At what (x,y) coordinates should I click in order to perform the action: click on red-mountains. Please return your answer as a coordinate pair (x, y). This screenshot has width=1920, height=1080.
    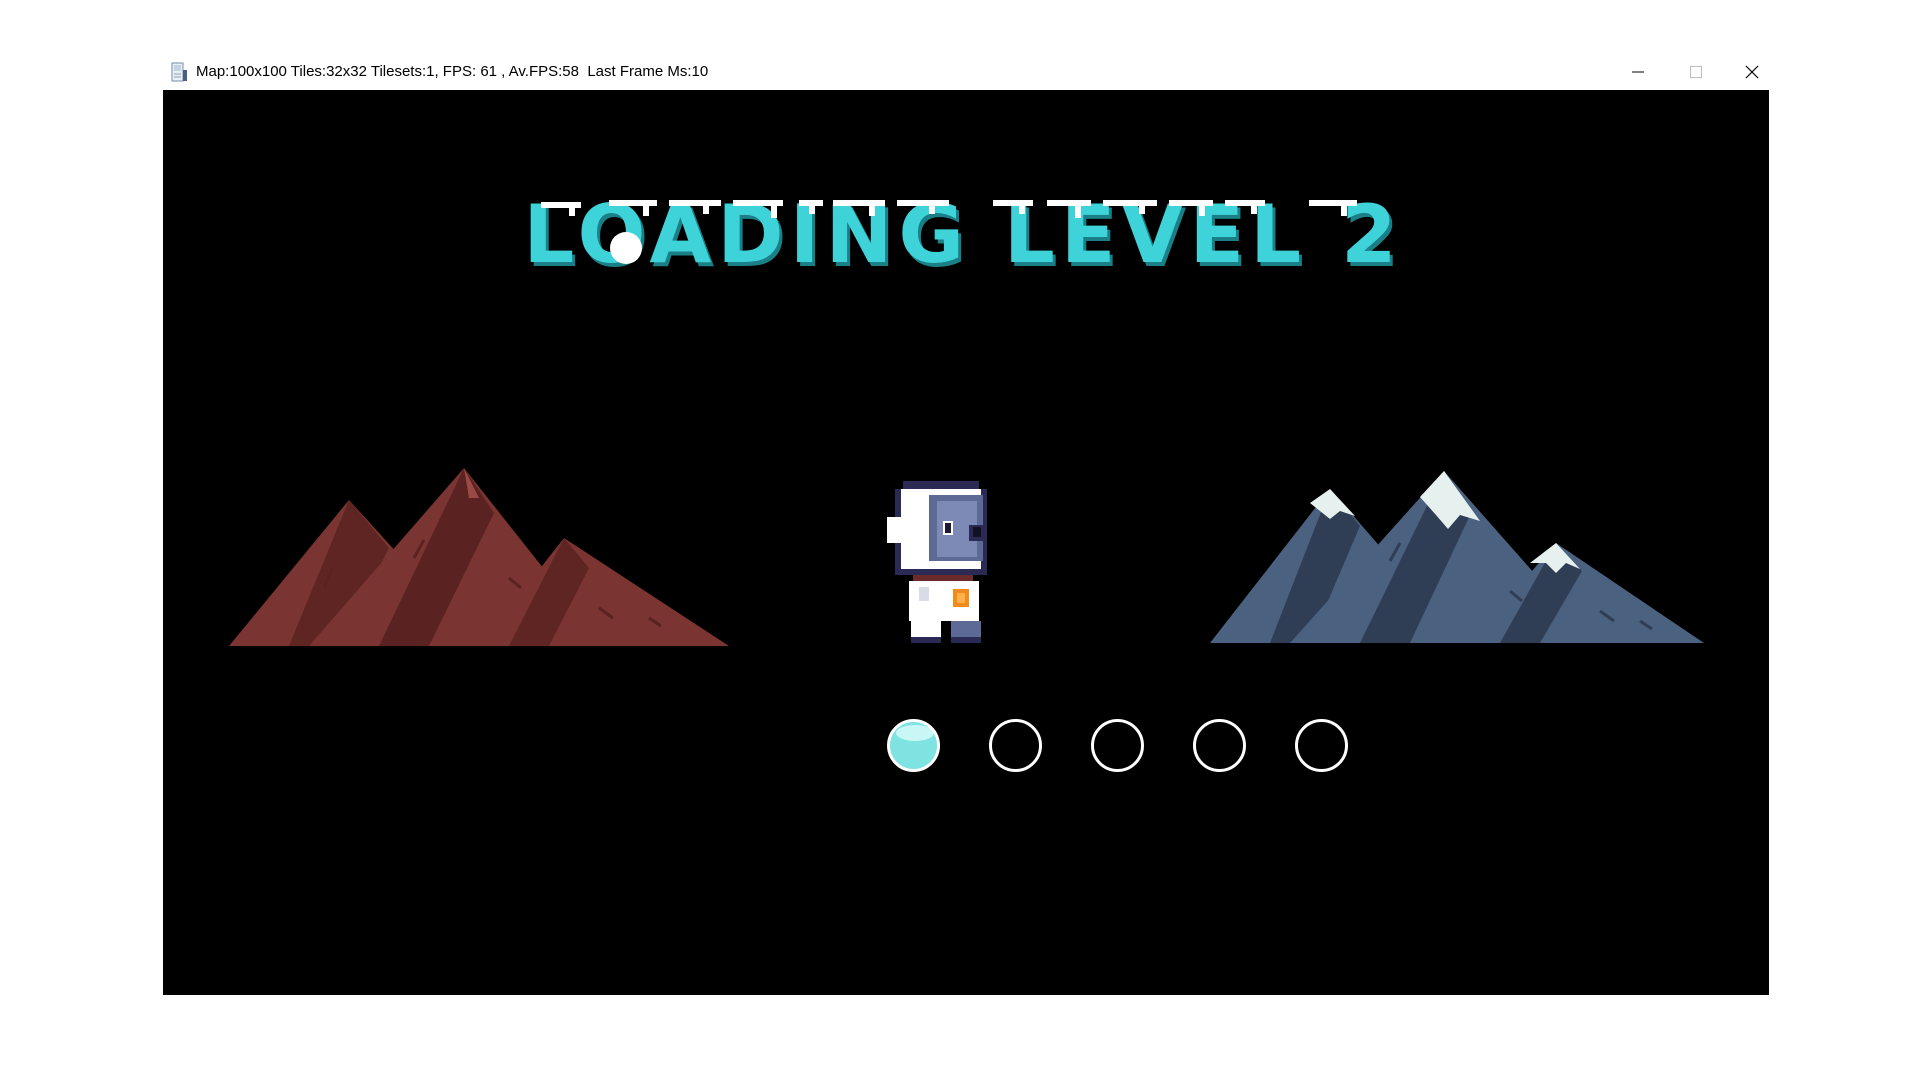
    Looking at the image, I should click on (479, 557).